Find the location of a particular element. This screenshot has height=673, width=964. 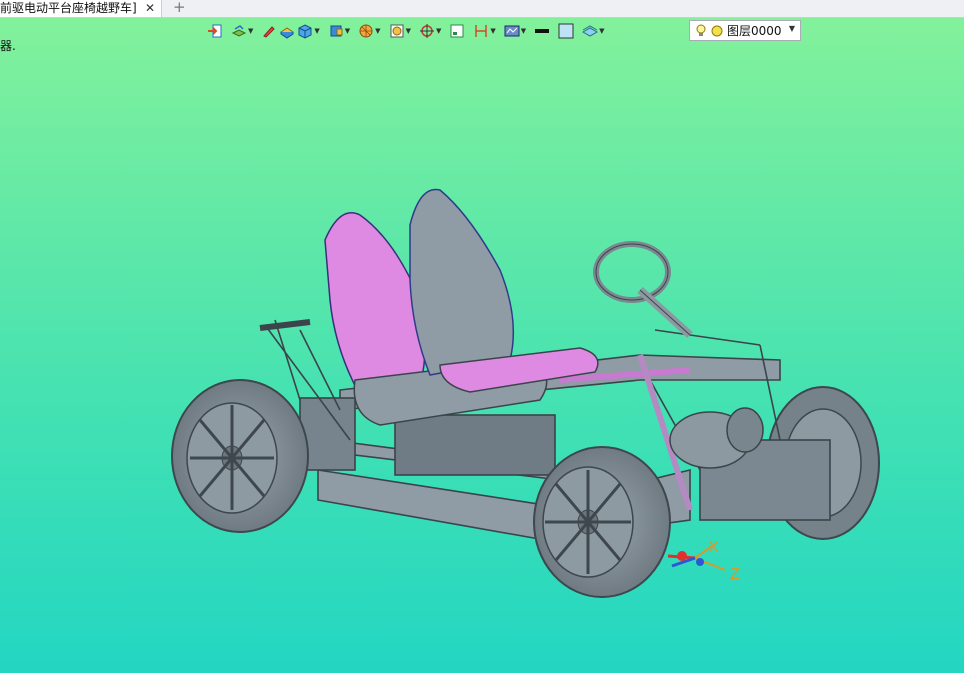

crosshair-button: ▼ is located at coordinates (430, 31).